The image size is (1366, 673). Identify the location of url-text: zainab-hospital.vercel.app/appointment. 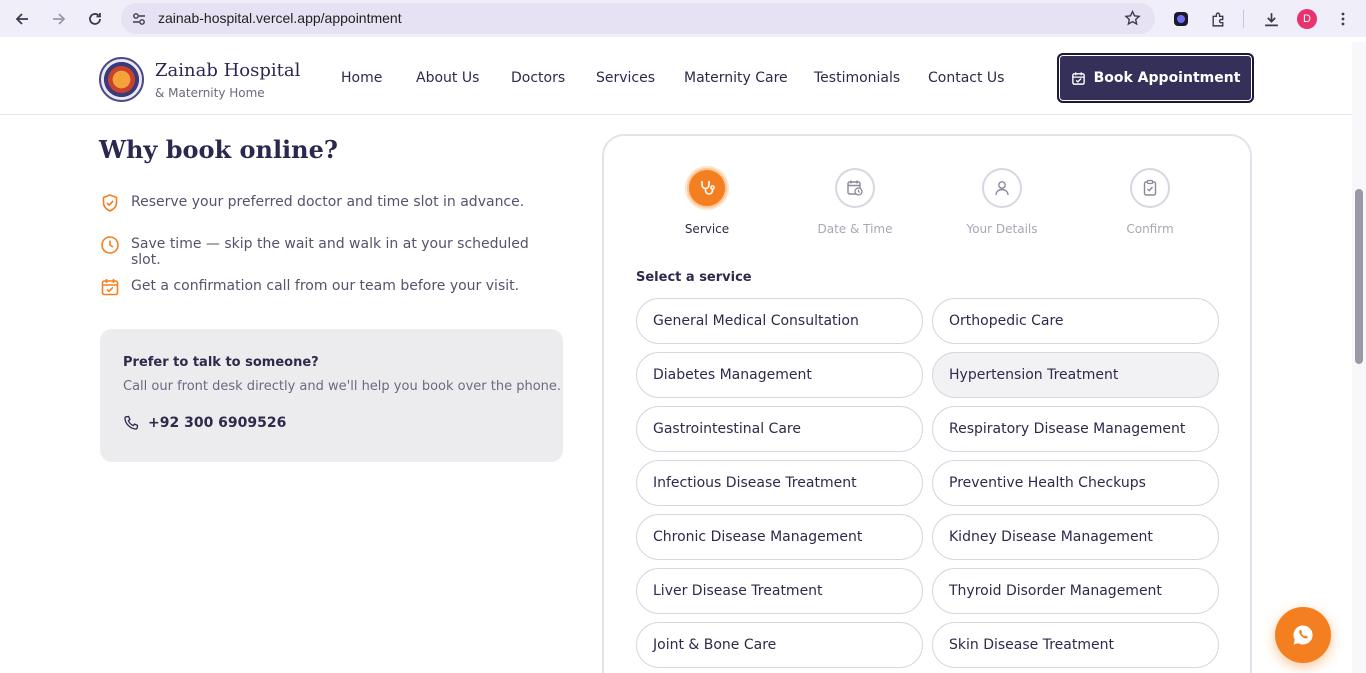
(280, 18).